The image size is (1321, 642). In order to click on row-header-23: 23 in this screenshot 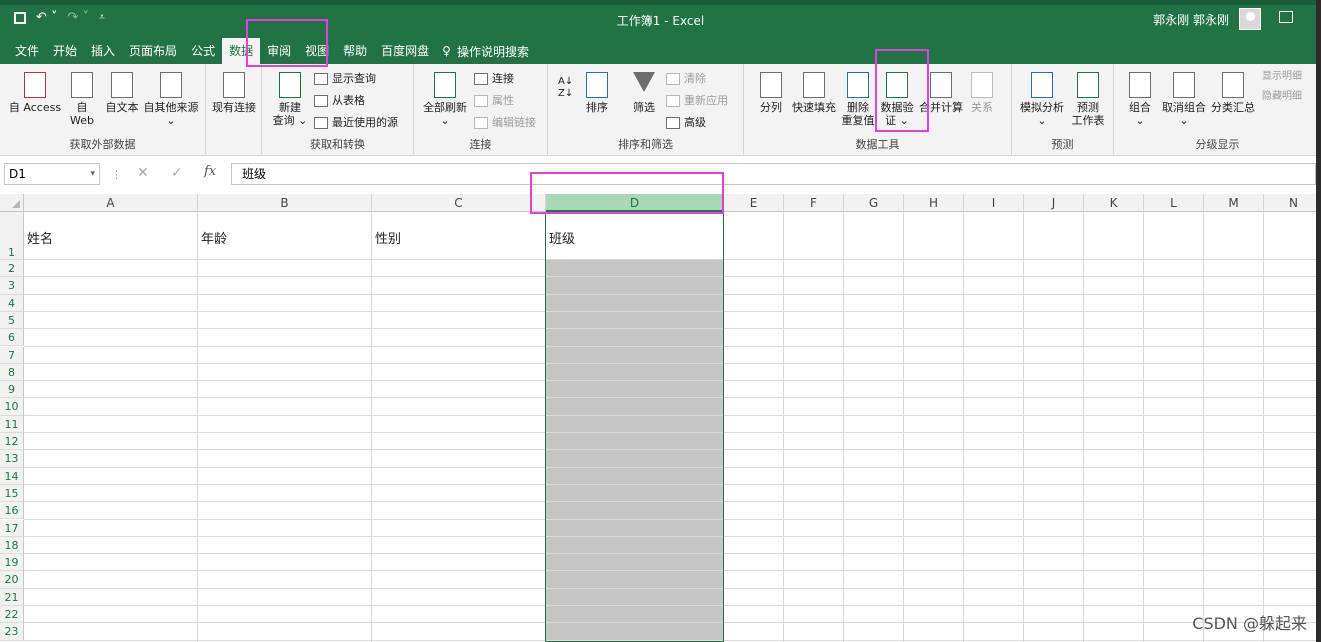, I will do `click(12, 632)`.